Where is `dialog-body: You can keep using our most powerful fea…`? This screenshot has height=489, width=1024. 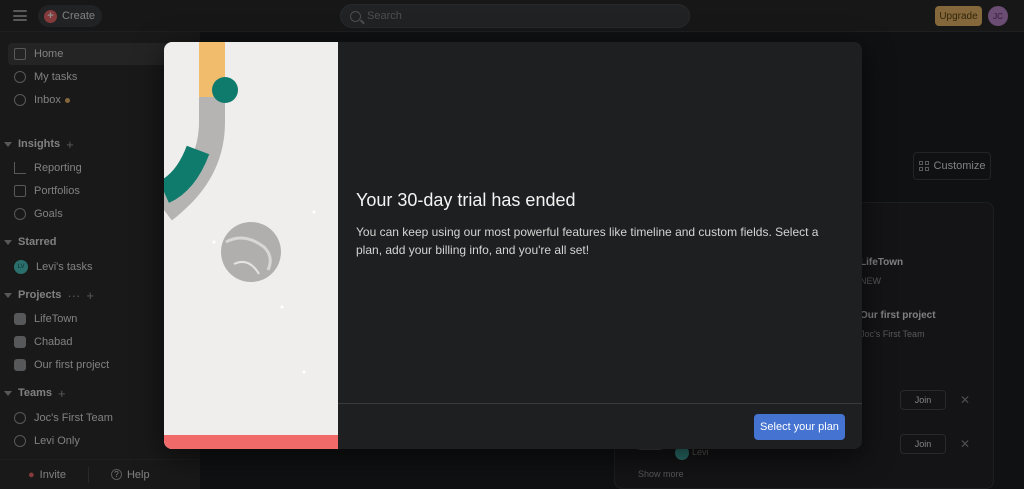 dialog-body: You can keep using our most powerful fea… is located at coordinates (587, 241).